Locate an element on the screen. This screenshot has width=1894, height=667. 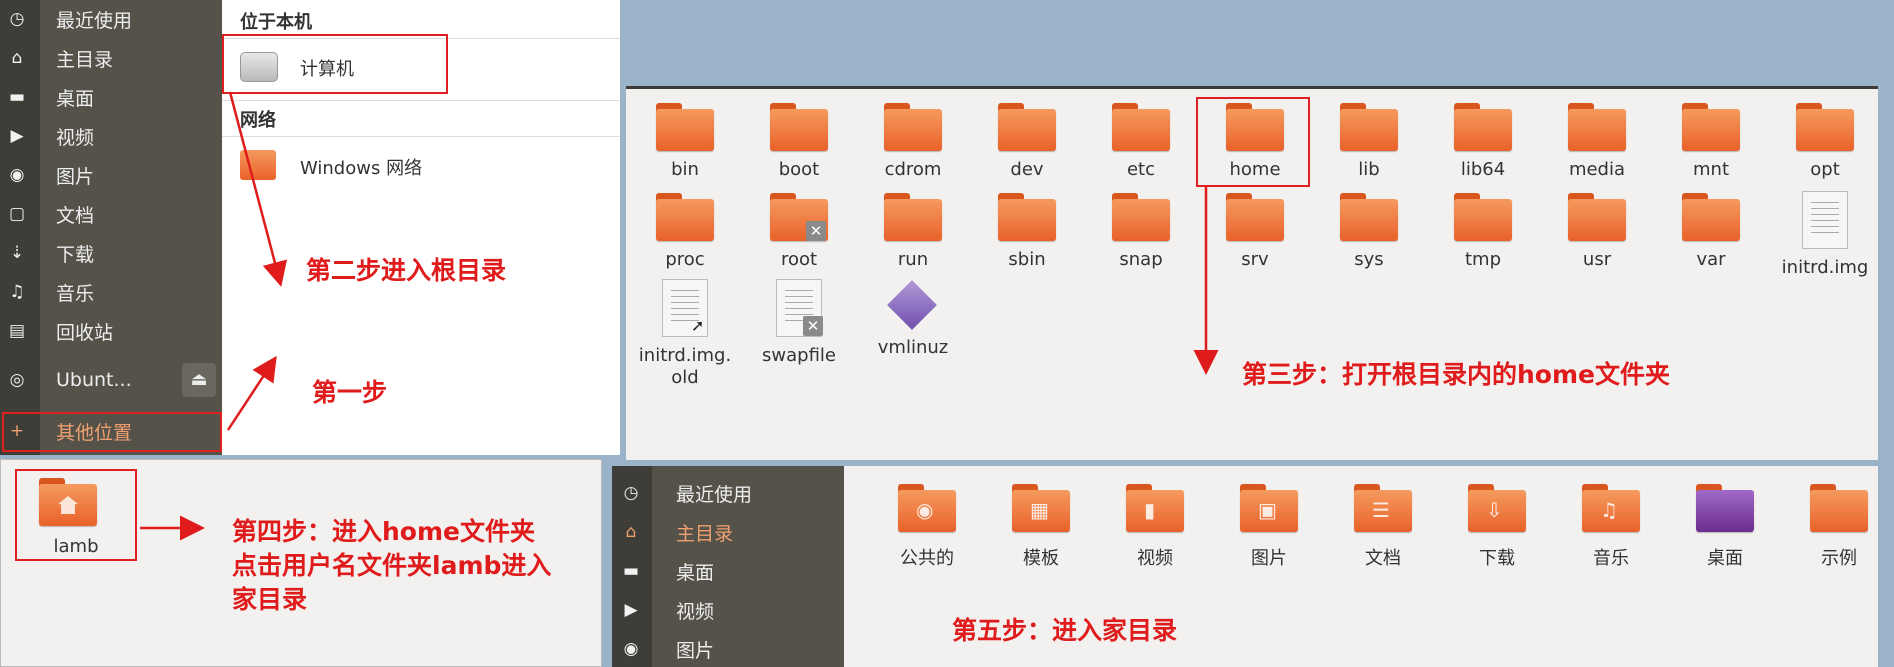
home-folder-item: 桌面 is located at coordinates (1725, 529).